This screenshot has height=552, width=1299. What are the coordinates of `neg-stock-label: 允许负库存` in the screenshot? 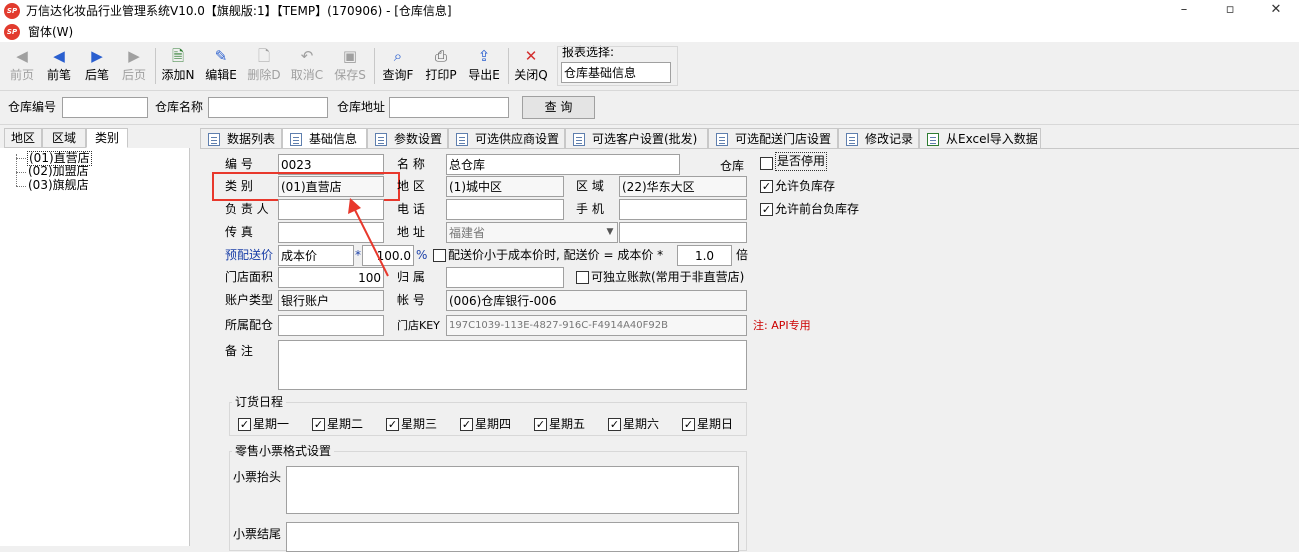 It's located at (805, 186).